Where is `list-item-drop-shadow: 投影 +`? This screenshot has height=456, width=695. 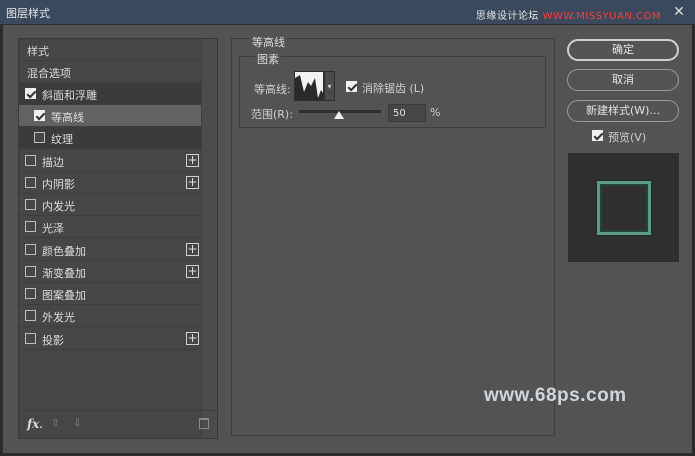
list-item-drop-shadow: 投影 + is located at coordinates (110, 339).